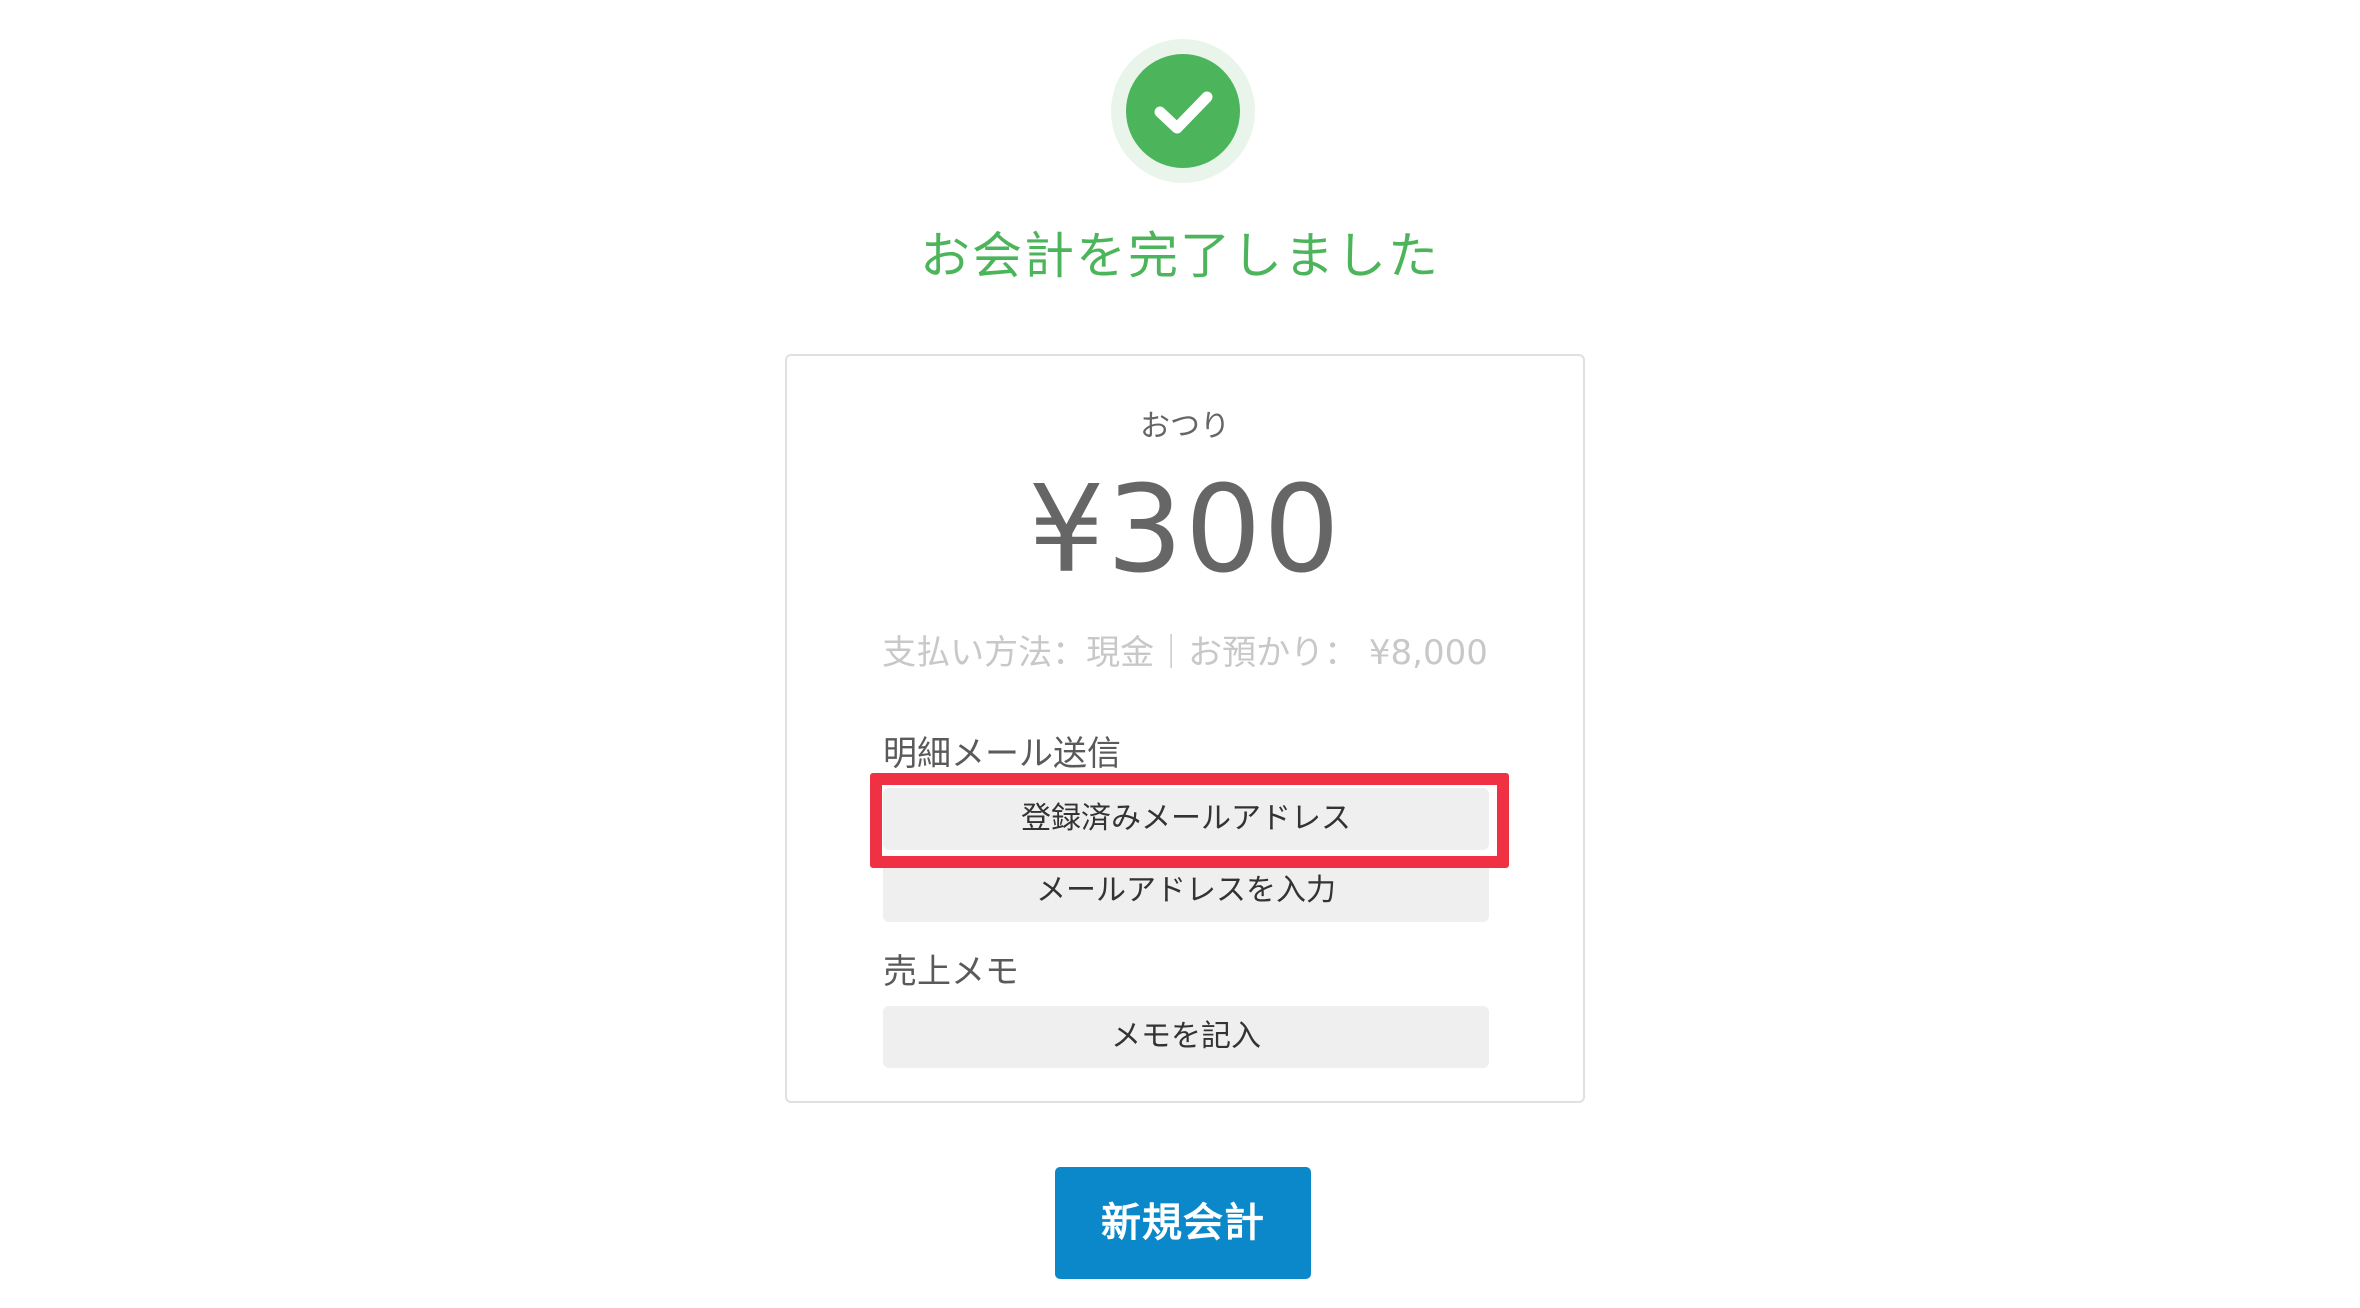  What do you see at coordinates (951, 972) in the screenshot?
I see `memo-section-label: 売上メモ` at bounding box center [951, 972].